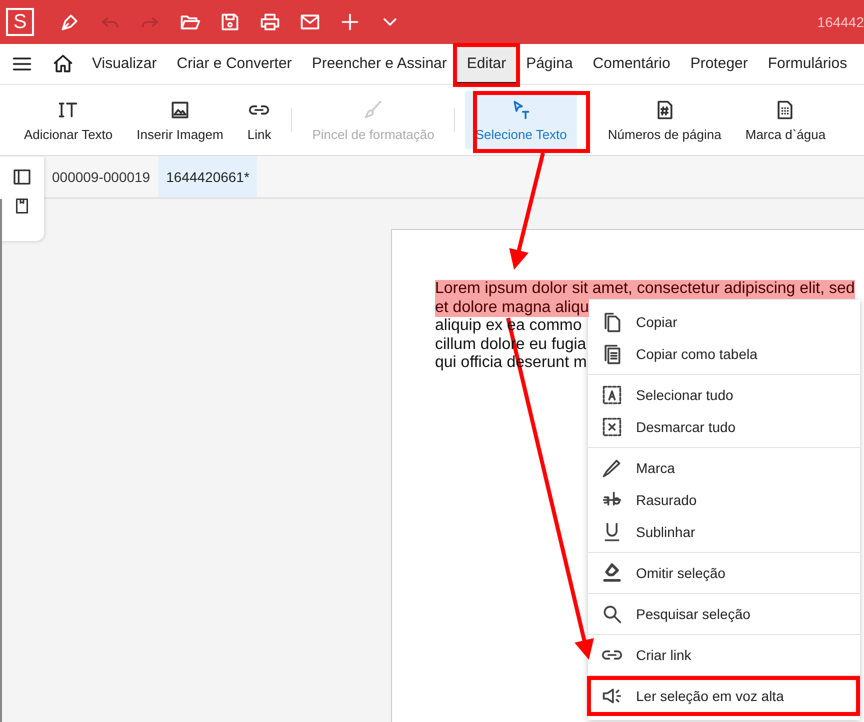 This screenshot has width=864, height=722. I want to click on menu-item: Criar link, so click(724, 655).